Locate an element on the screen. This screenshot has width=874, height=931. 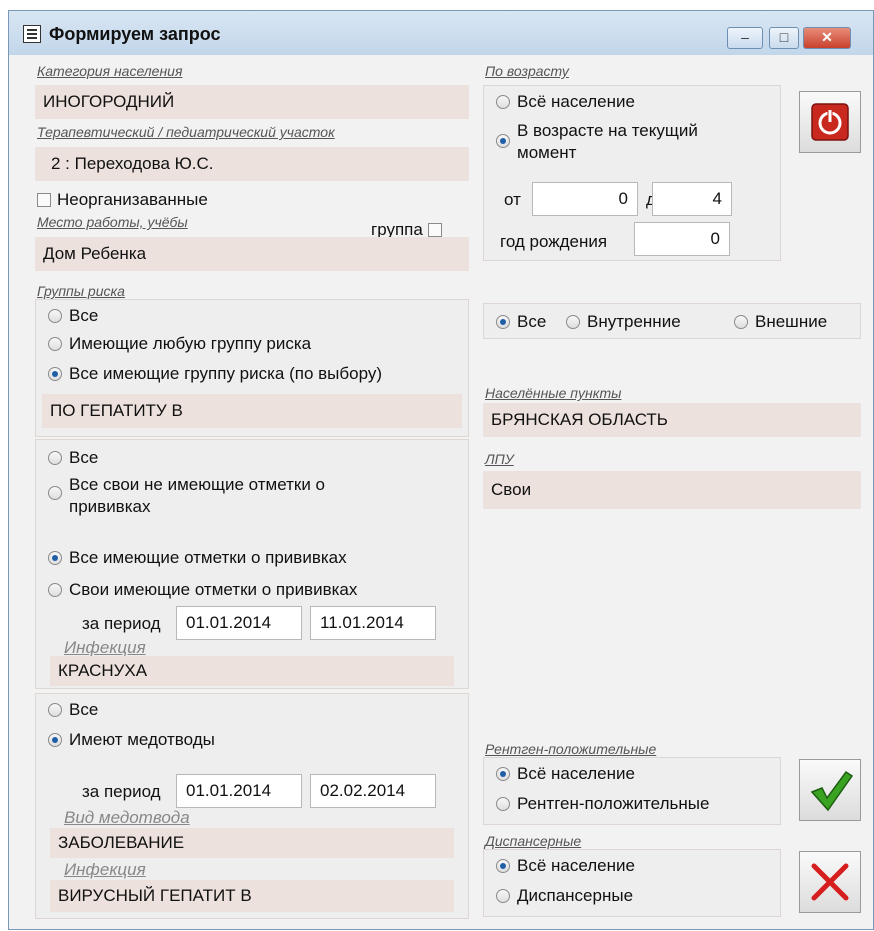
checkmark-icon is located at coordinates (832, 791).